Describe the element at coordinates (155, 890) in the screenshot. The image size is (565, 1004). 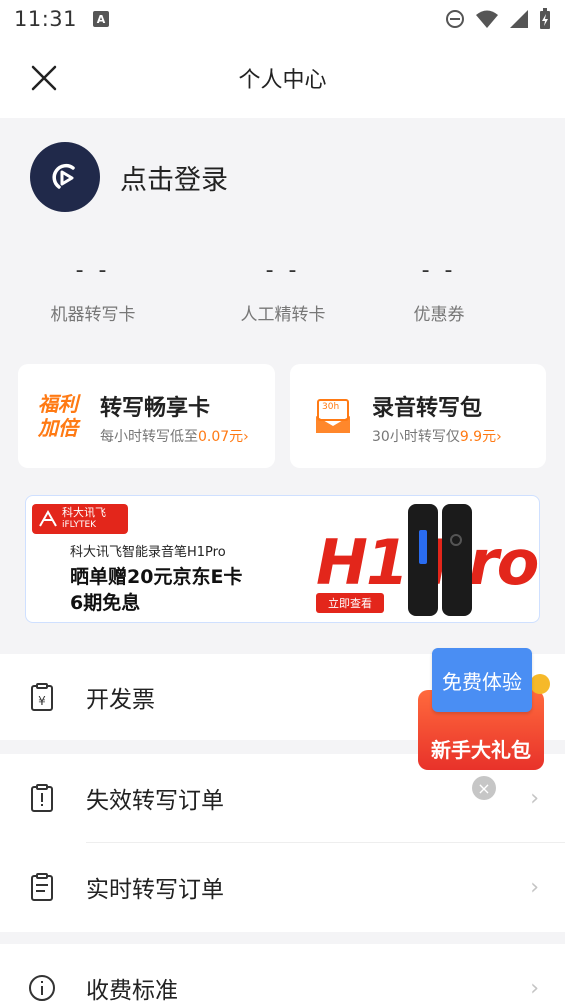
I see `menu-item-label: 实时转写订单` at that location.